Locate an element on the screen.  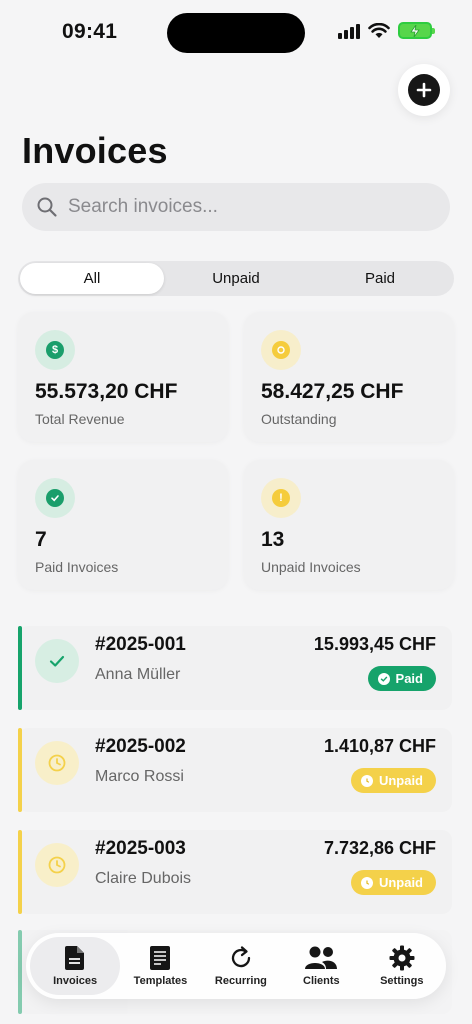
tab-label: Templates is located at coordinates (160, 981).